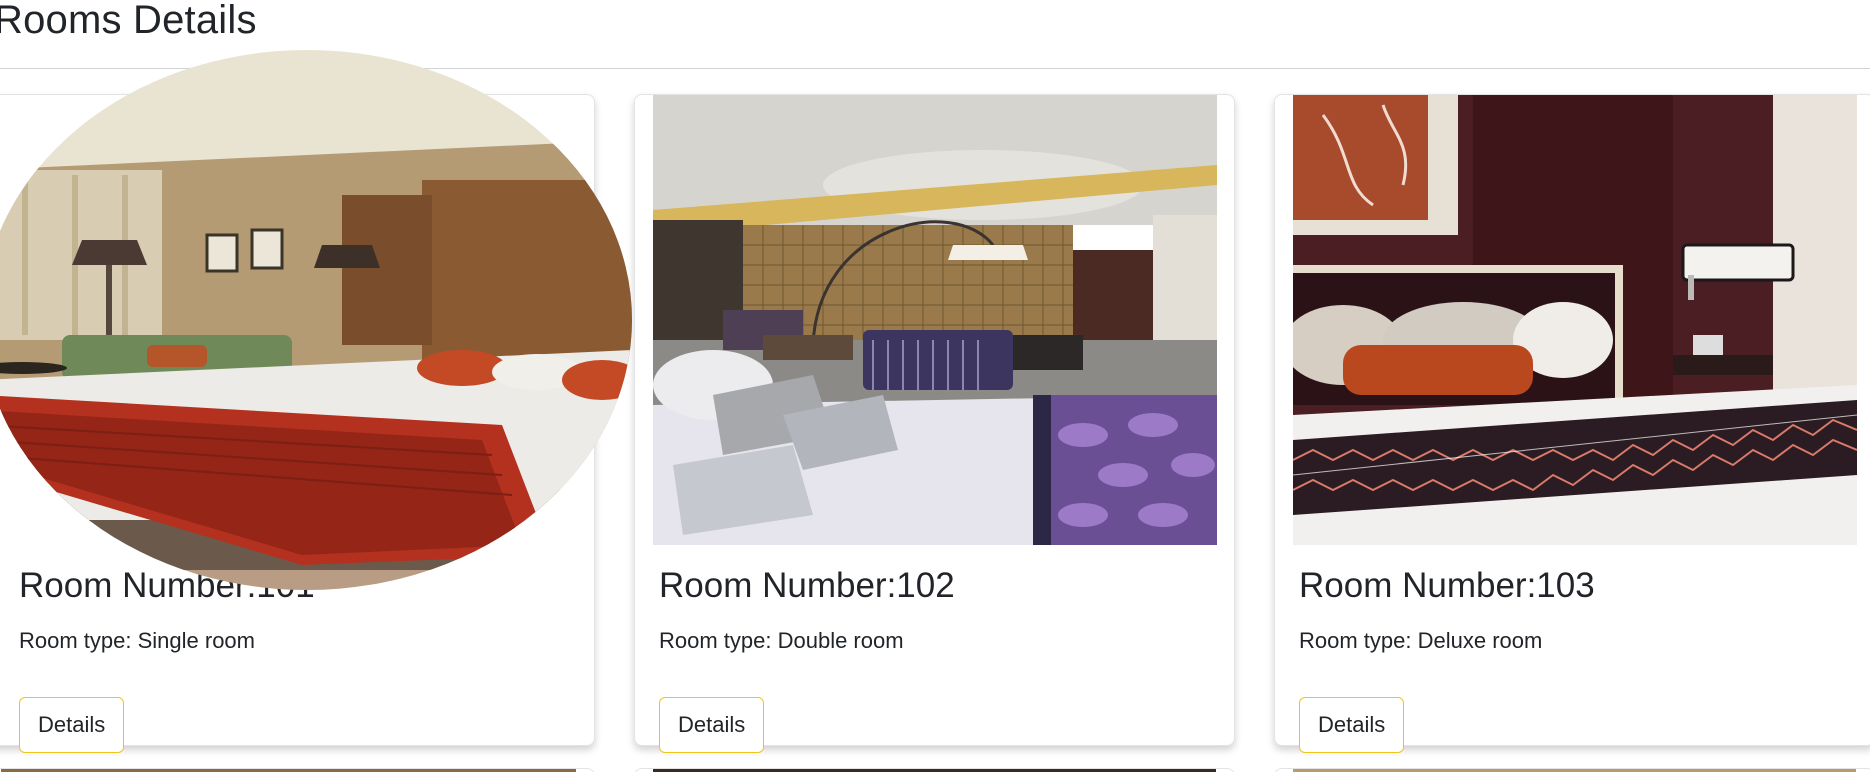  Describe the element at coordinates (807, 585) in the screenshot. I see `room-number: Room Number:102` at that location.